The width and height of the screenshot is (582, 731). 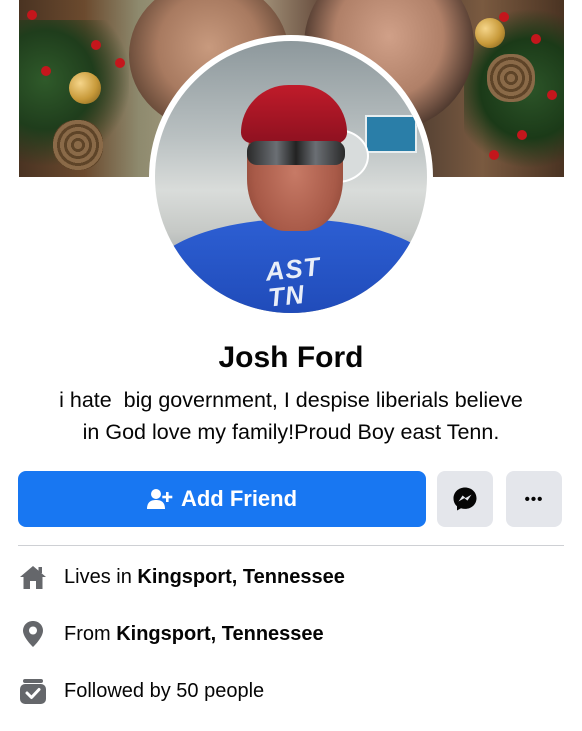 What do you see at coordinates (240, 577) in the screenshot?
I see `lives-value: Kingsport, Tennessee` at bounding box center [240, 577].